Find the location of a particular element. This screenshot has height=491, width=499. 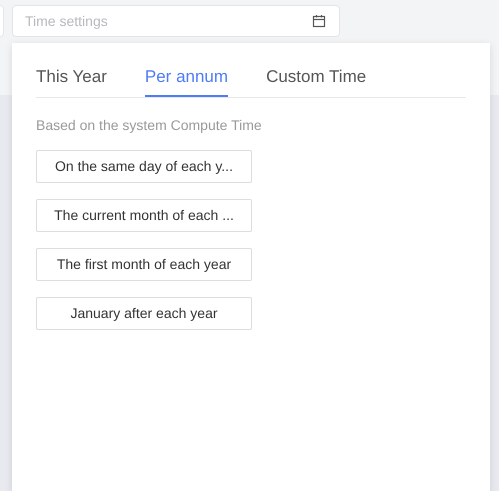

tab: Per annum is located at coordinates (186, 70).